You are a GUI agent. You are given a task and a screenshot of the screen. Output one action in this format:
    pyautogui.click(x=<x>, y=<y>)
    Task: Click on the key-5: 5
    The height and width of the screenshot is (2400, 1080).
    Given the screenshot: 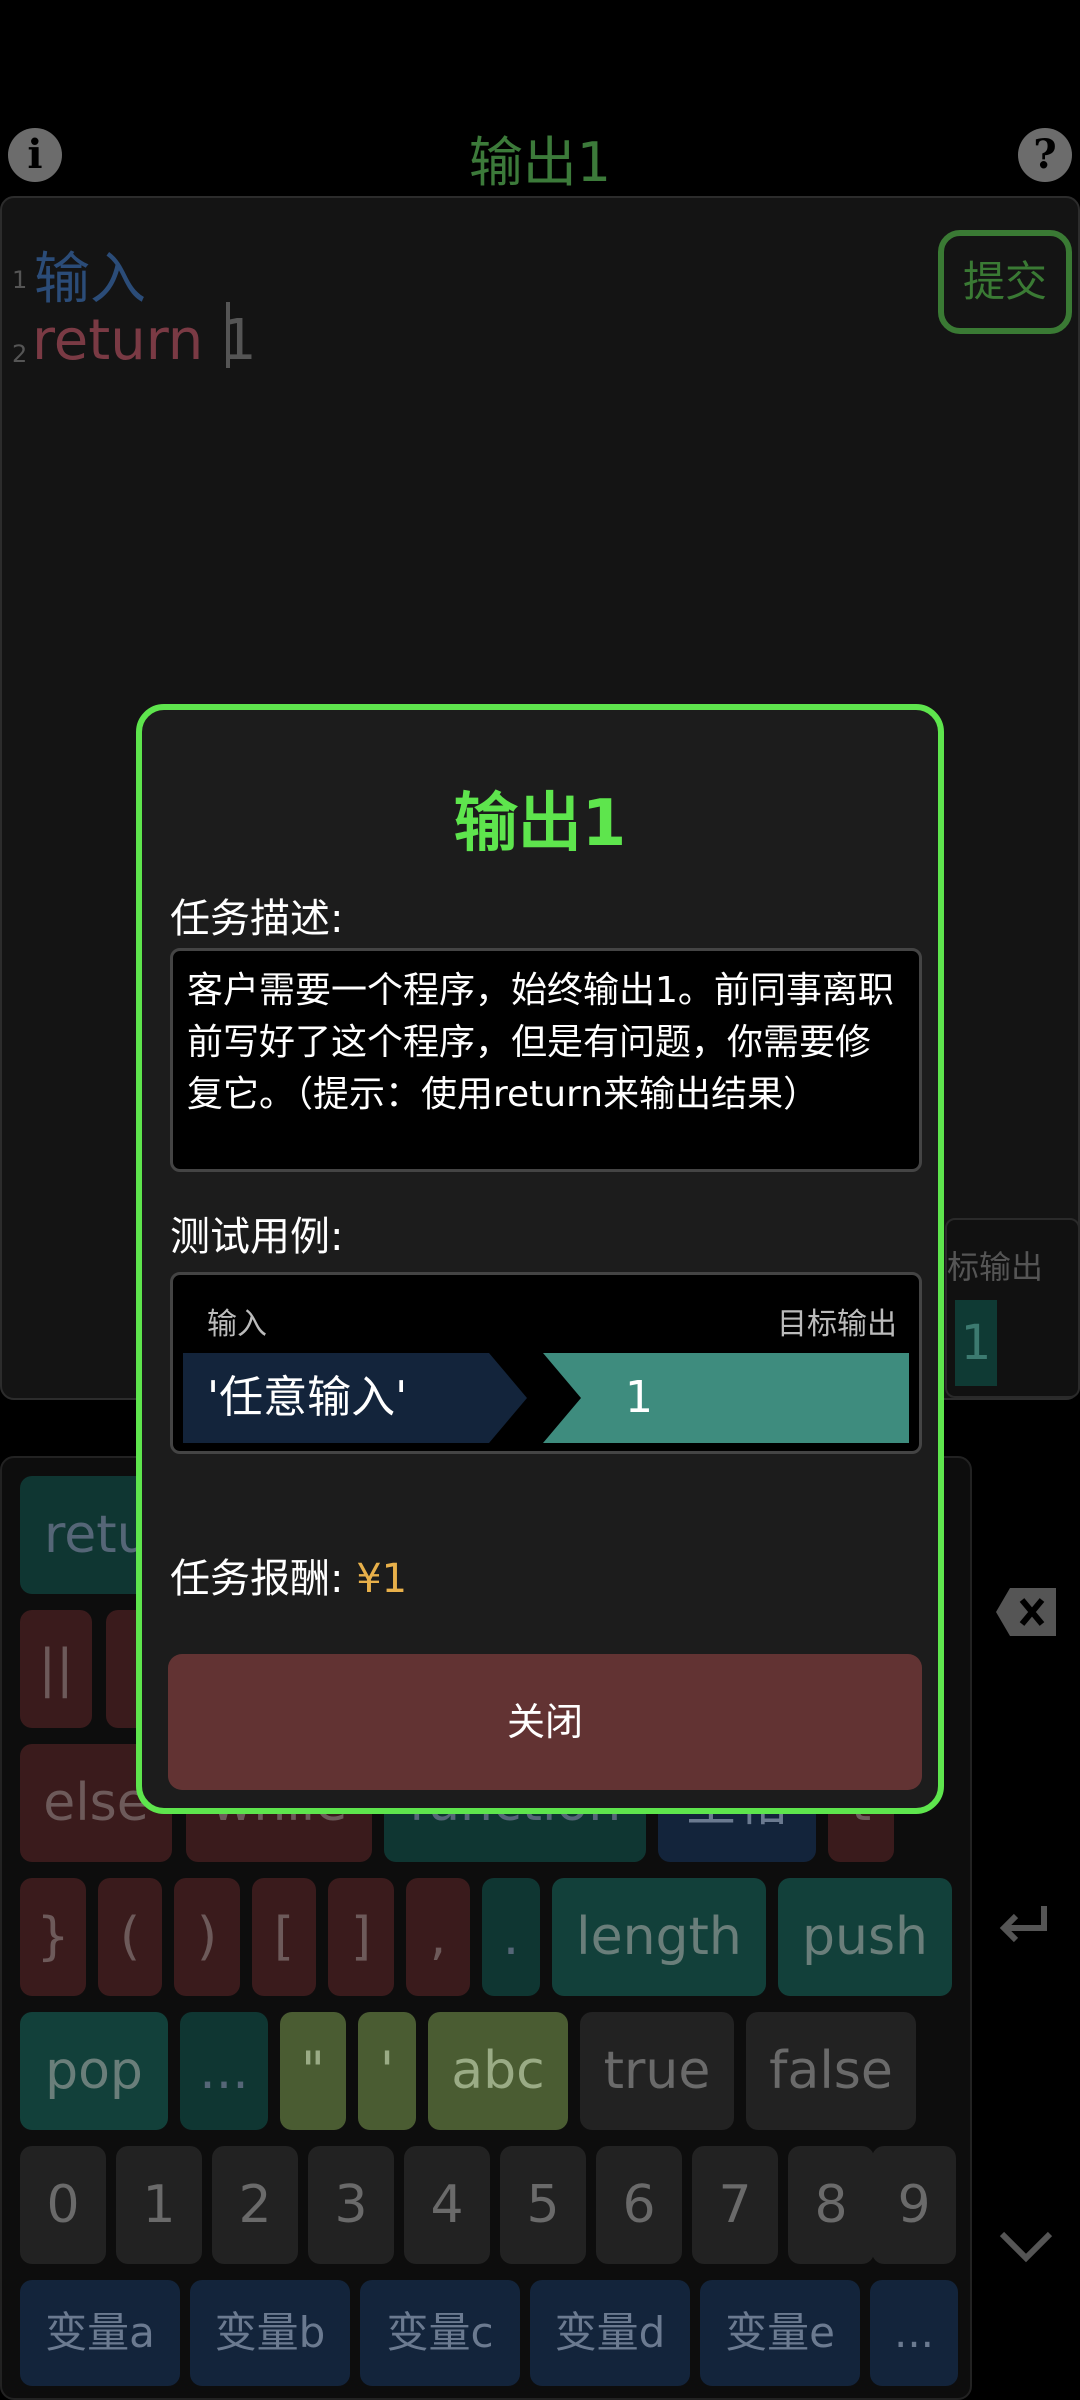 What is the action you would take?
    pyautogui.click(x=543, y=2205)
    